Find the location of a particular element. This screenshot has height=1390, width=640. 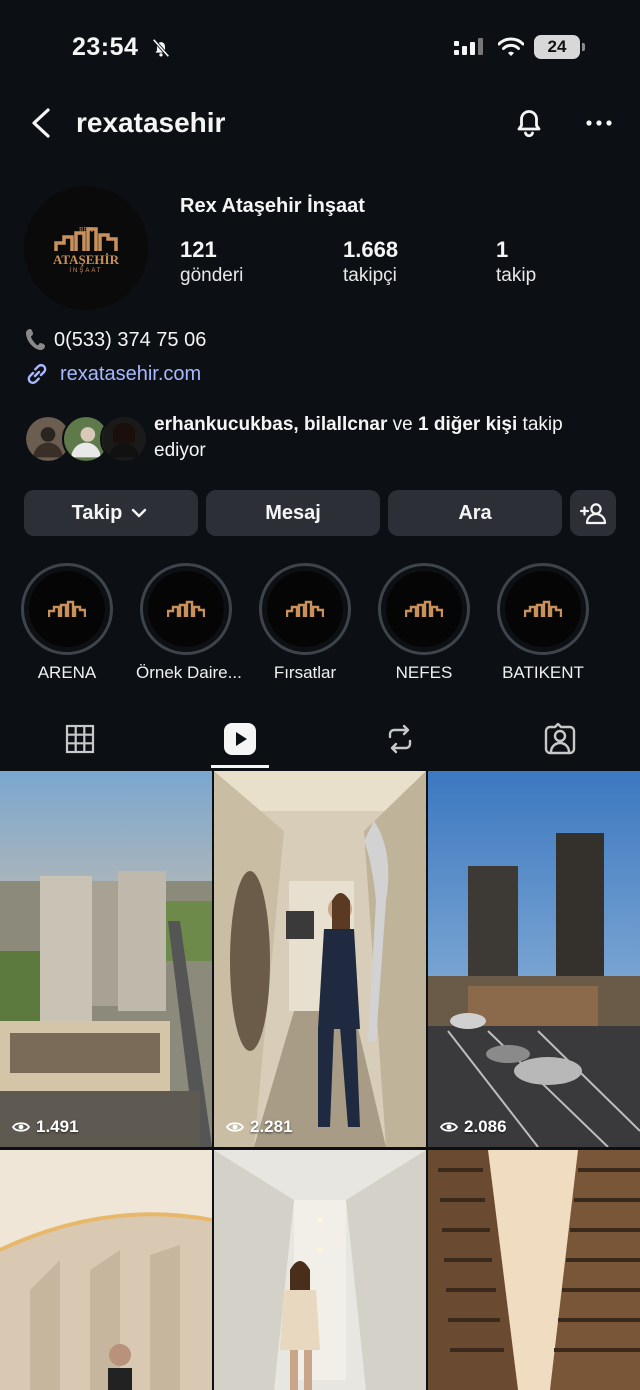

profile-username: rexatasehir is located at coordinates (151, 122).